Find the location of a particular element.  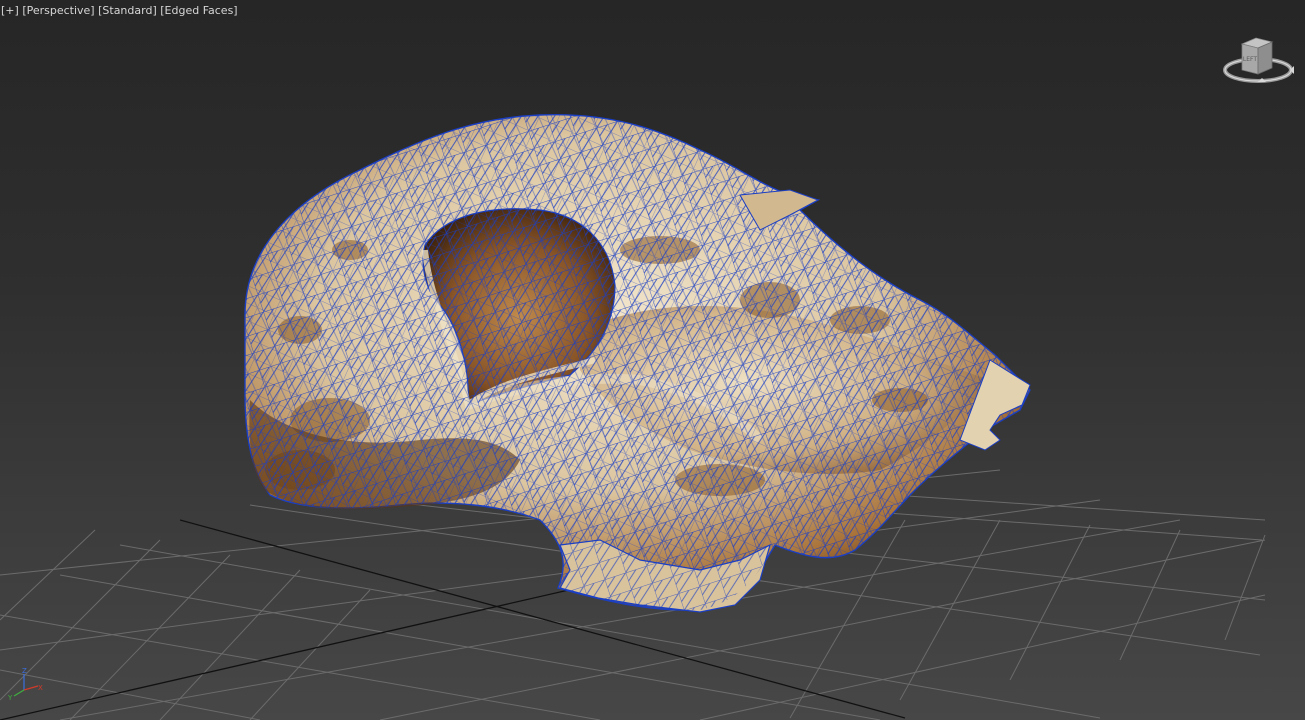

viewcube-icon: LEFT is located at coordinates (1262, 60).